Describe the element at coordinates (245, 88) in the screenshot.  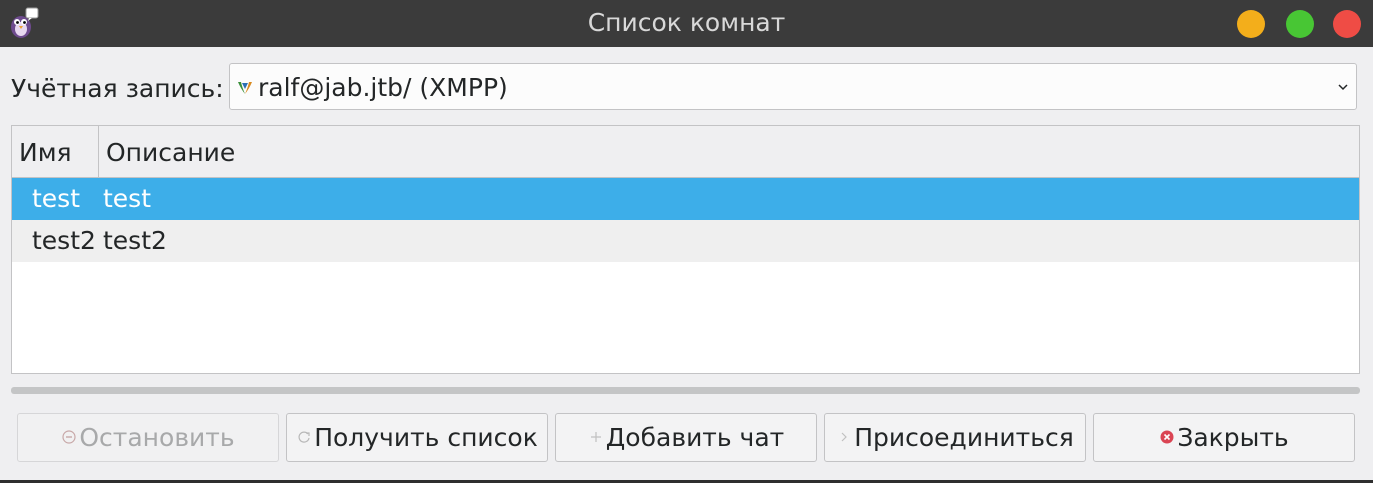
I see `xmpp-icon` at that location.